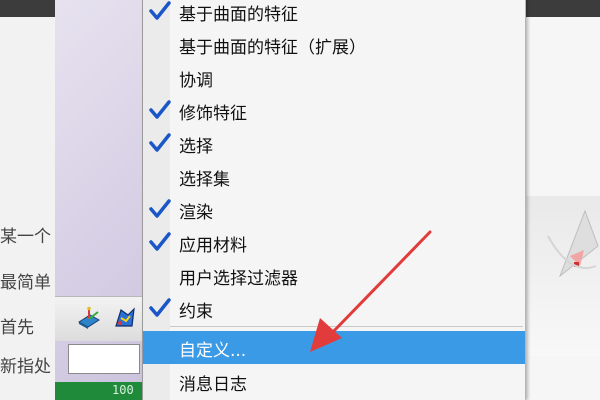 This screenshot has height=400, width=600. I want to click on menu-item-label: 用户选择过滤器, so click(238, 279).